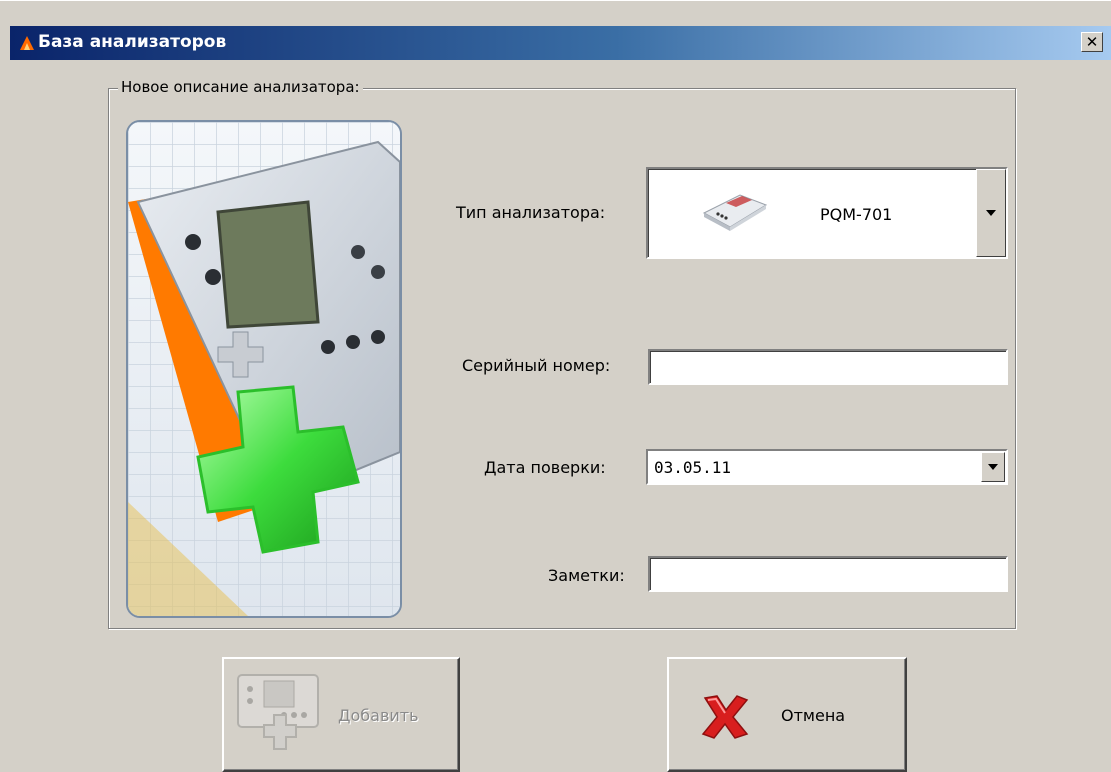 The height and width of the screenshot is (772, 1111). I want to click on groupbox-title: Новое описание анализатора:, so click(240, 87).